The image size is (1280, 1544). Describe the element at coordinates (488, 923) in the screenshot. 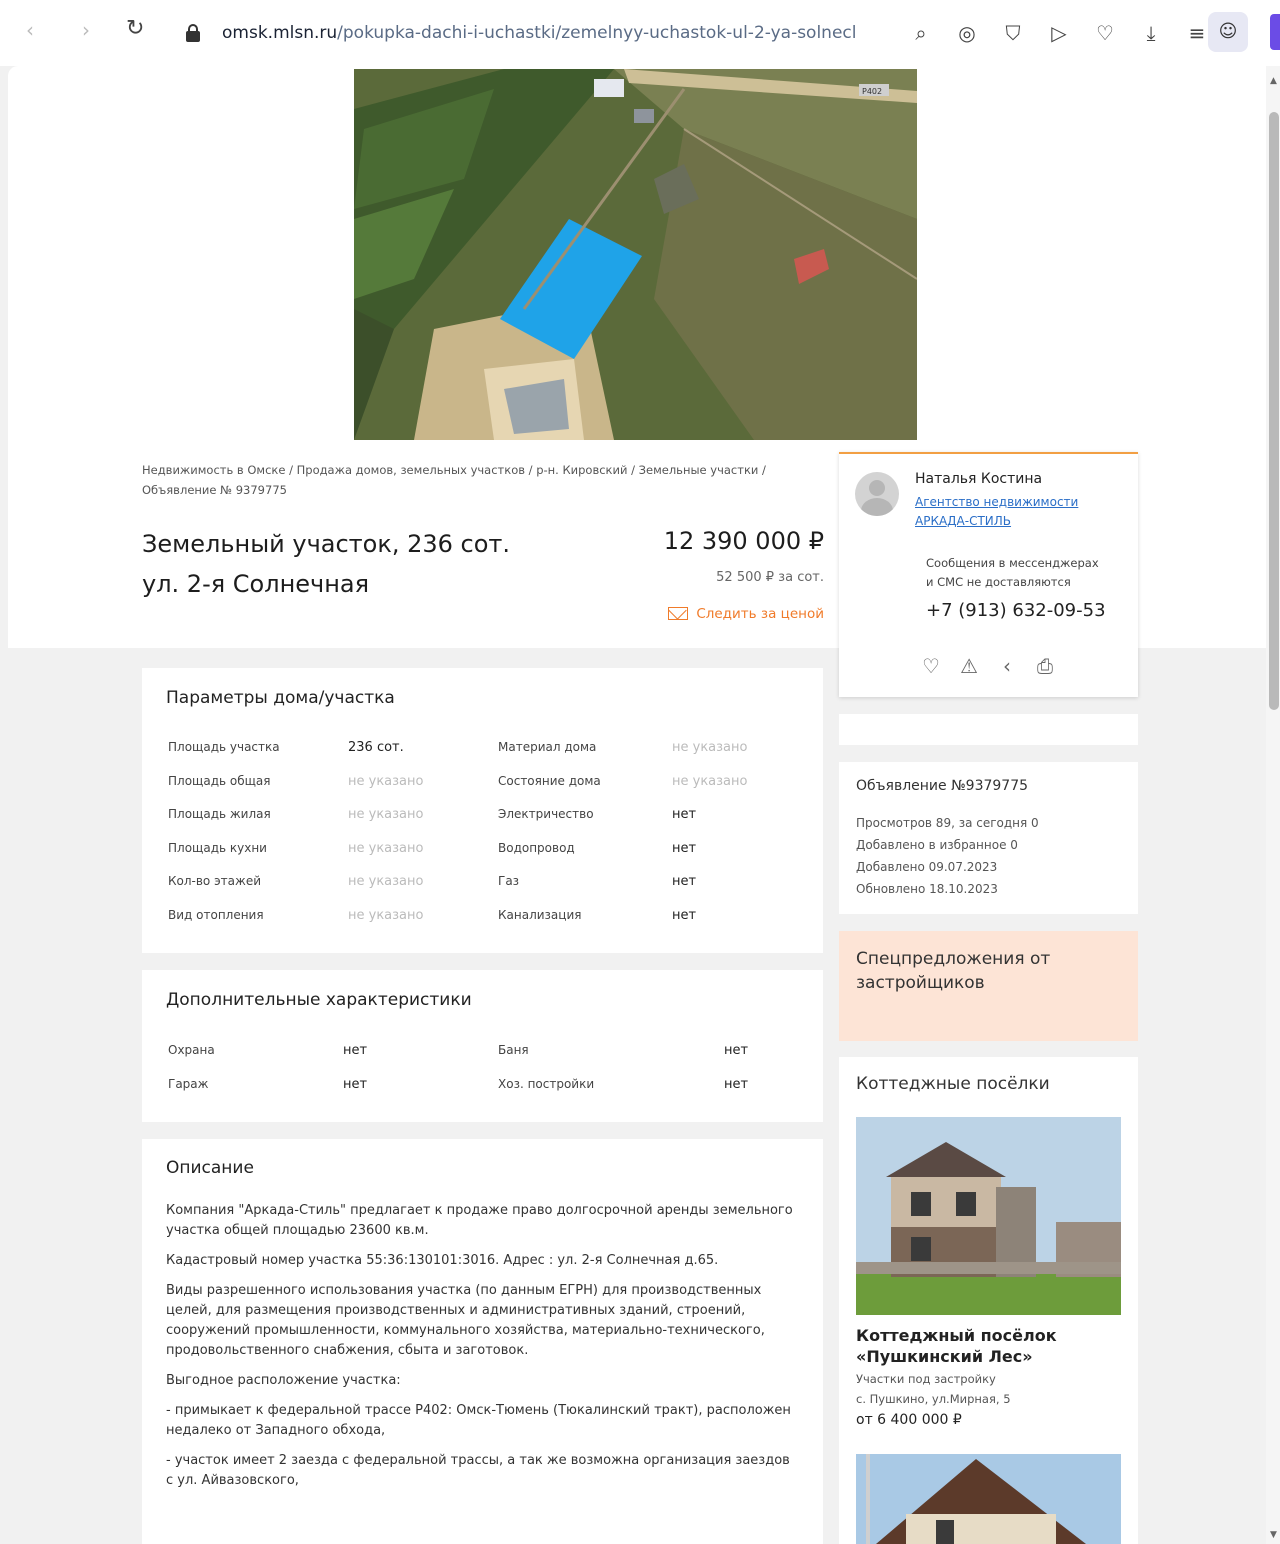

I see `table-row: Вид отопления не указано Канализация нет` at that location.